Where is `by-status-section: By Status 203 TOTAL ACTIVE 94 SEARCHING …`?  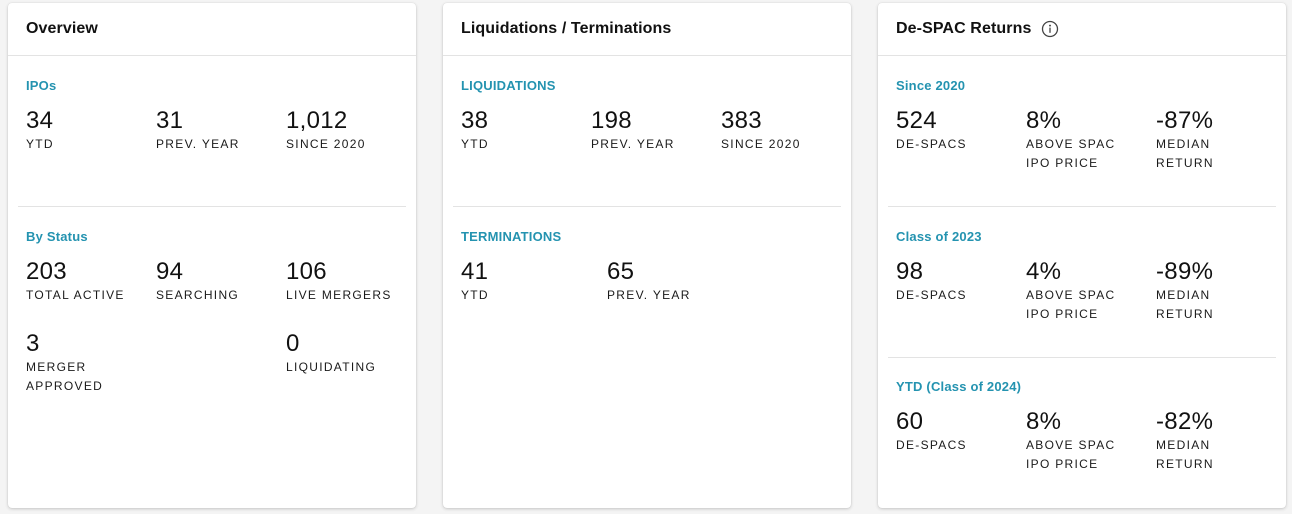 by-status-section: By Status 203 TOTAL ACTIVE 94 SEARCHING … is located at coordinates (212, 312).